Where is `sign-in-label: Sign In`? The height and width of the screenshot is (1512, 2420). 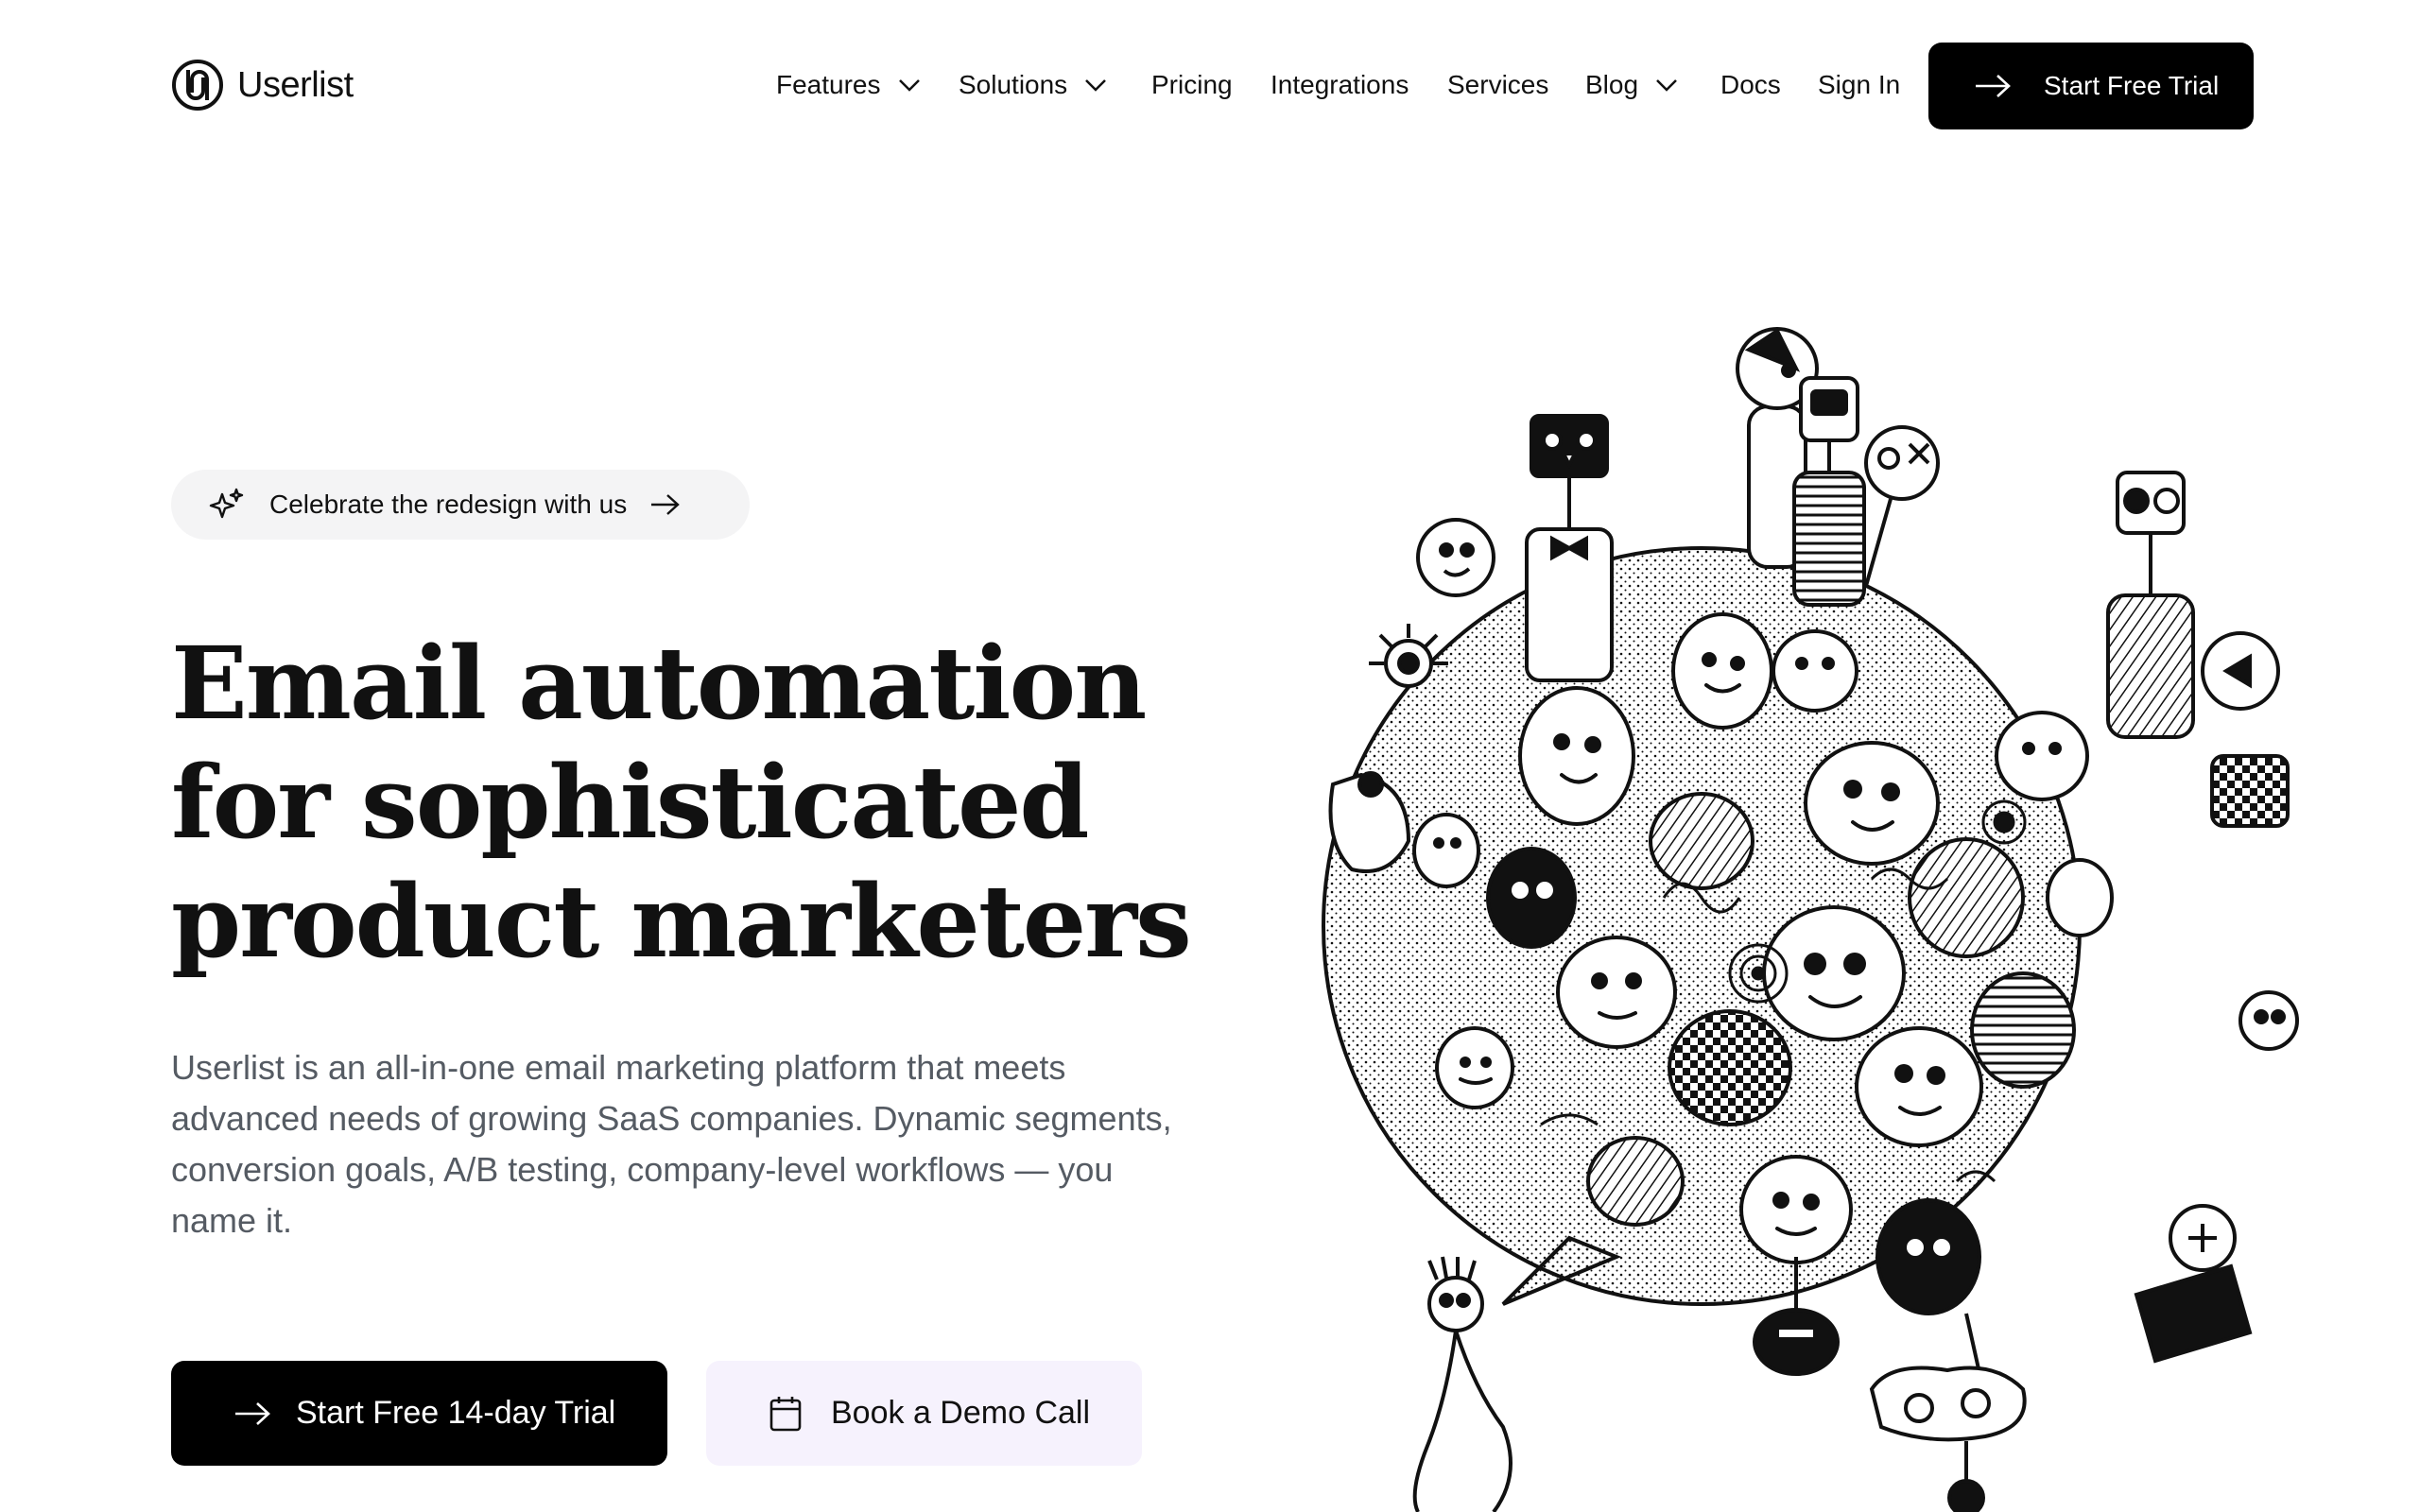
sign-in-label: Sign In is located at coordinates (1859, 84).